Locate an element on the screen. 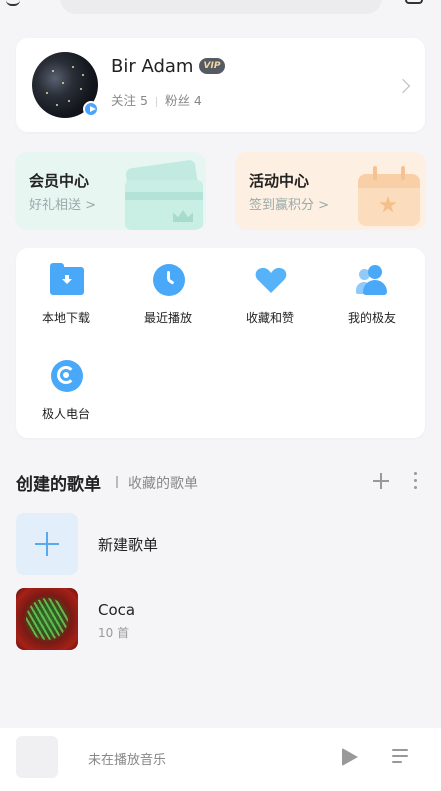 This screenshot has height=791, width=441. activity-center-title: 活动中心 is located at coordinates (279, 181).